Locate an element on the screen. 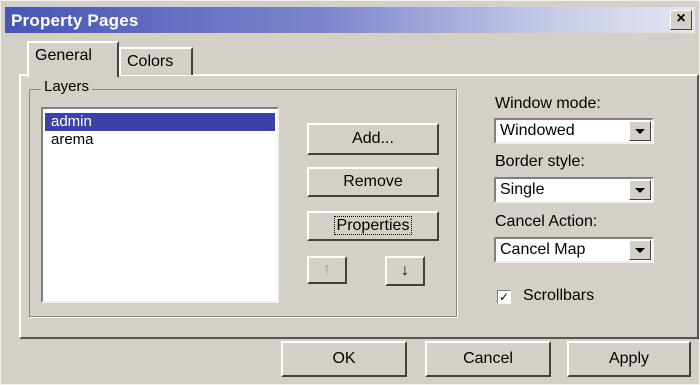 The width and height of the screenshot is (700, 385). arrow-up-icon: ↑ is located at coordinates (327, 269).